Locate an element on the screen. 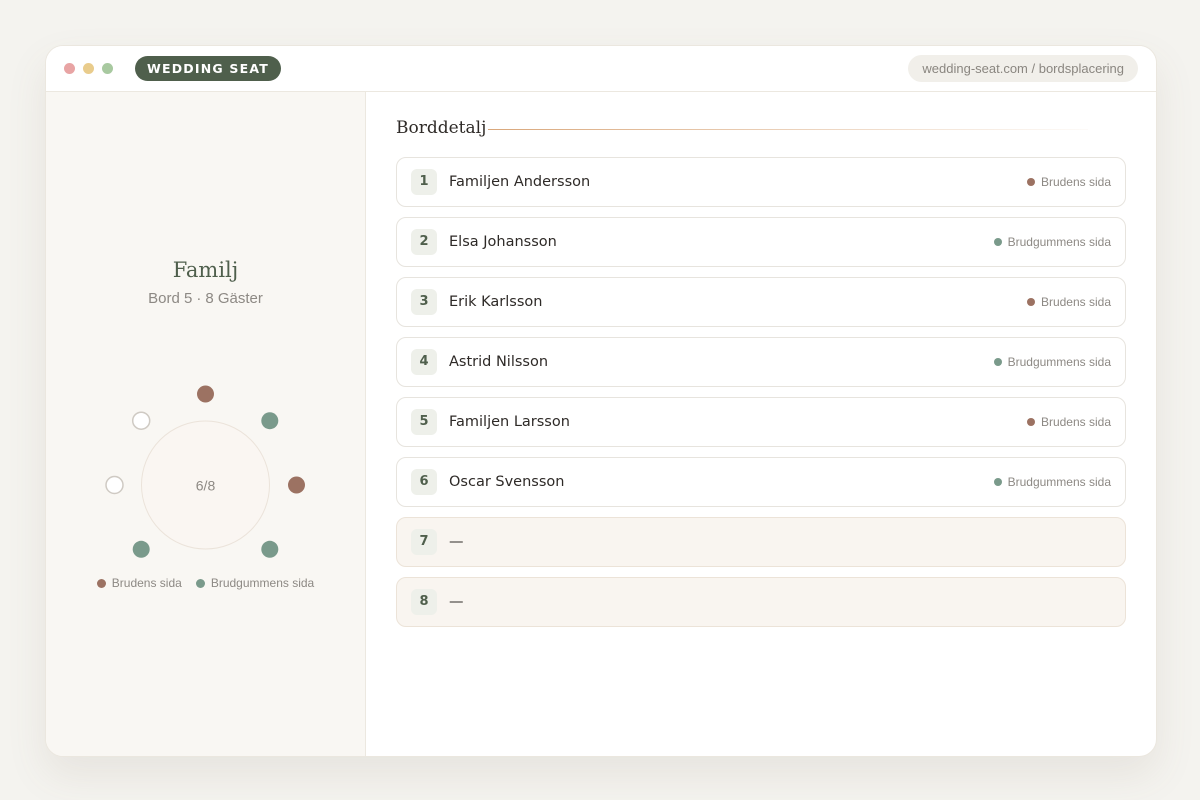 The width and height of the screenshot is (1200, 800). url-bar: wedding-seat.com / bordsplacering is located at coordinates (1023, 68).